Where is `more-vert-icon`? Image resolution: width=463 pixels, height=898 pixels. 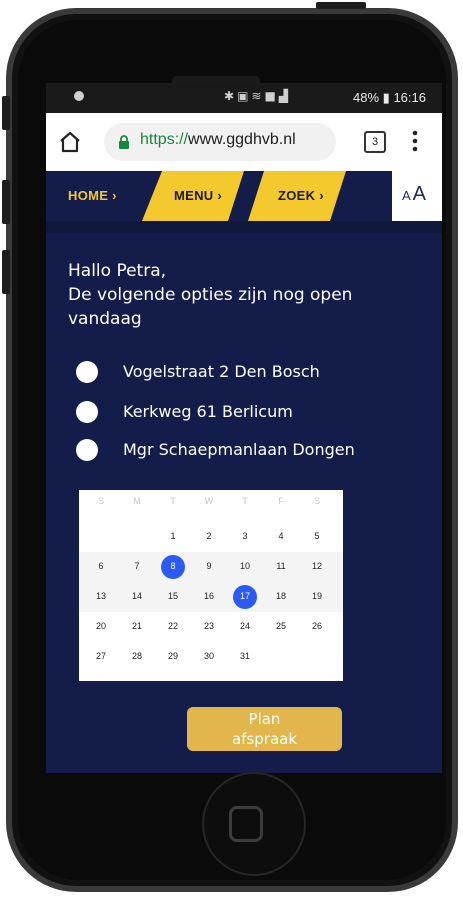
more-vert-icon is located at coordinates (415, 141).